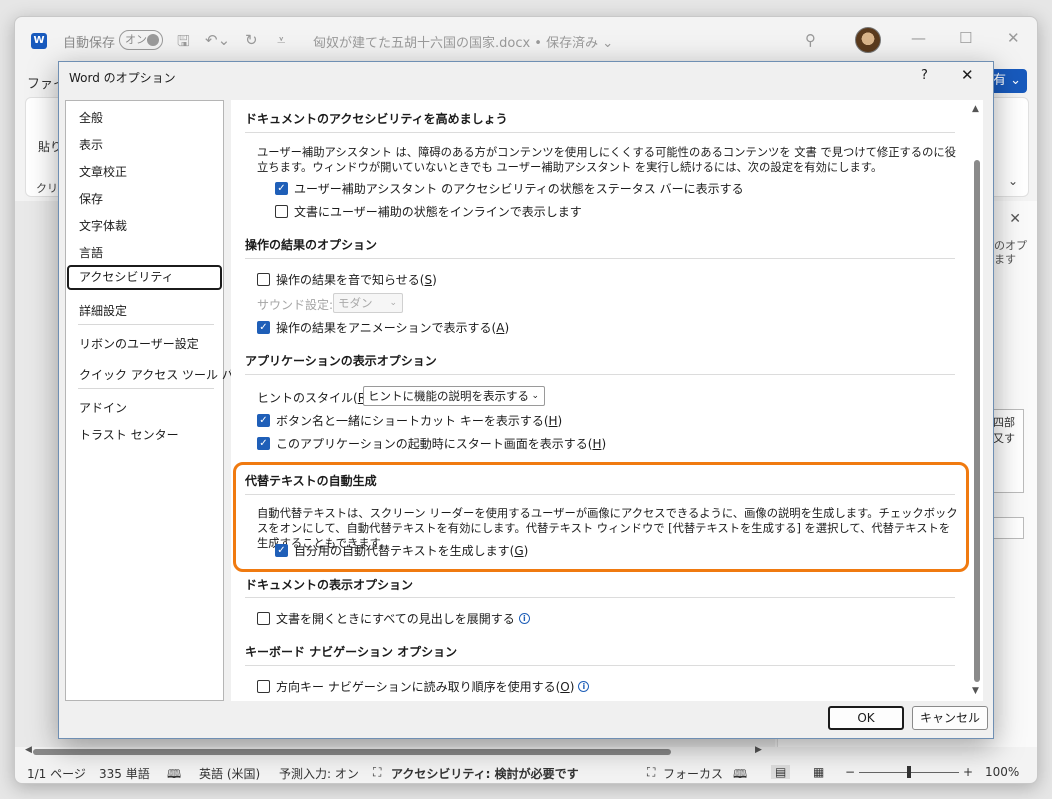 The height and width of the screenshot is (799, 1052). Describe the element at coordinates (319, 773) in the screenshot. I see `prediction-status: 予測入力: オン` at that location.